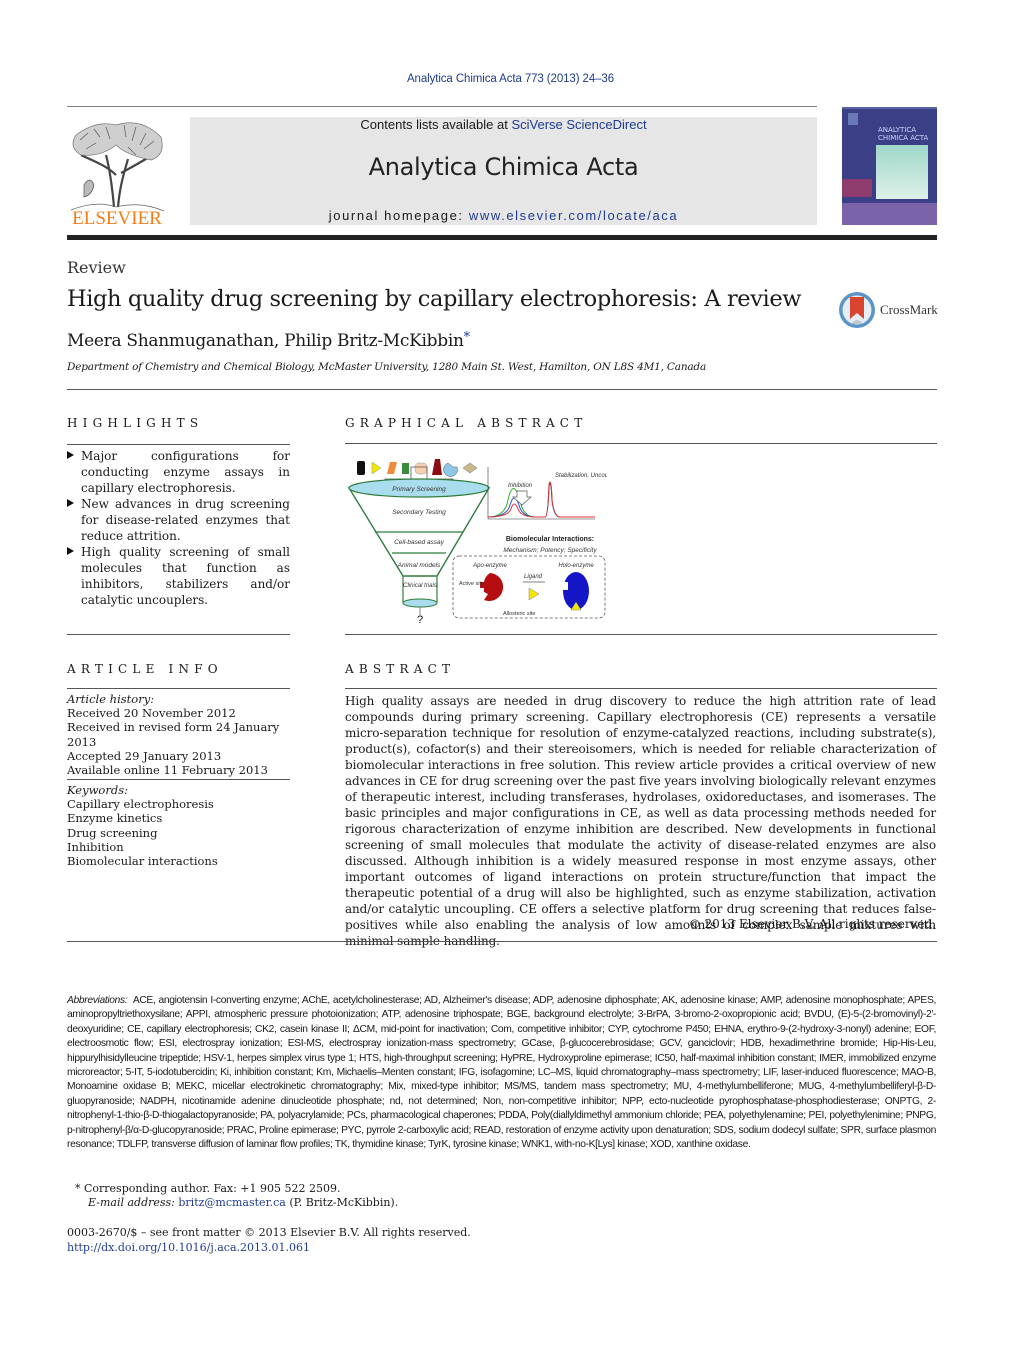 This screenshot has width=1021, height=1351. What do you see at coordinates (550, 550) in the screenshot?
I see `interactions-subtitle: Mechanism; Potency; Specificity` at bounding box center [550, 550].